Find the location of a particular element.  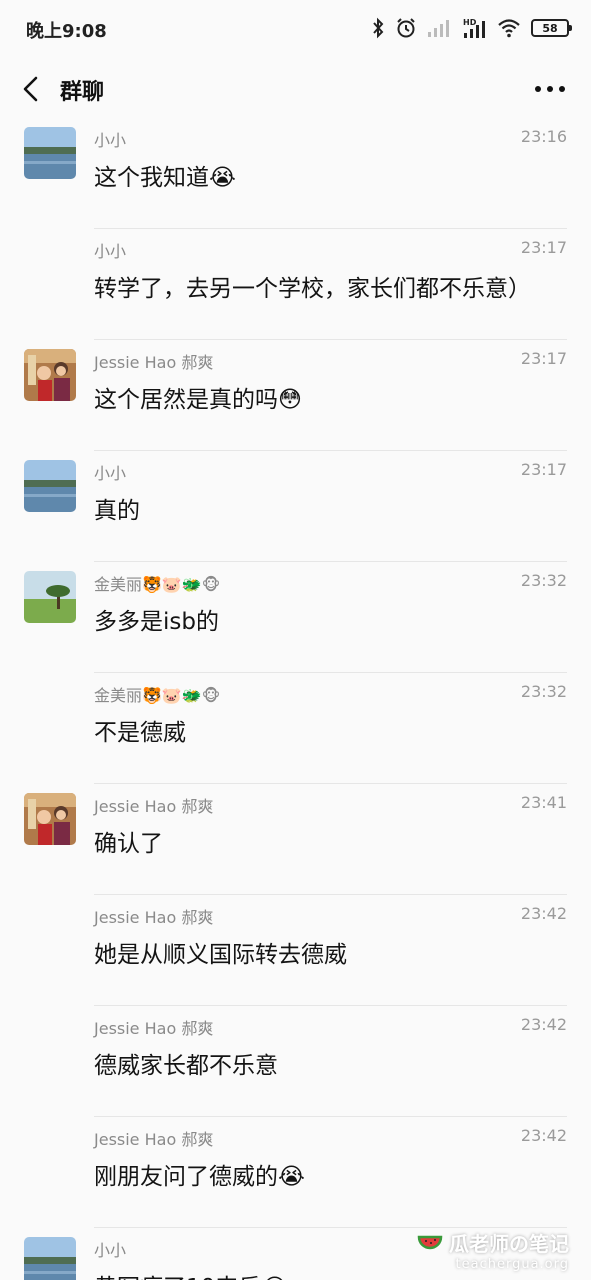

message-item: Jessie Hao 郝爽 23:17 这个居然是真的吗😳 is located at coordinates (295, 395).